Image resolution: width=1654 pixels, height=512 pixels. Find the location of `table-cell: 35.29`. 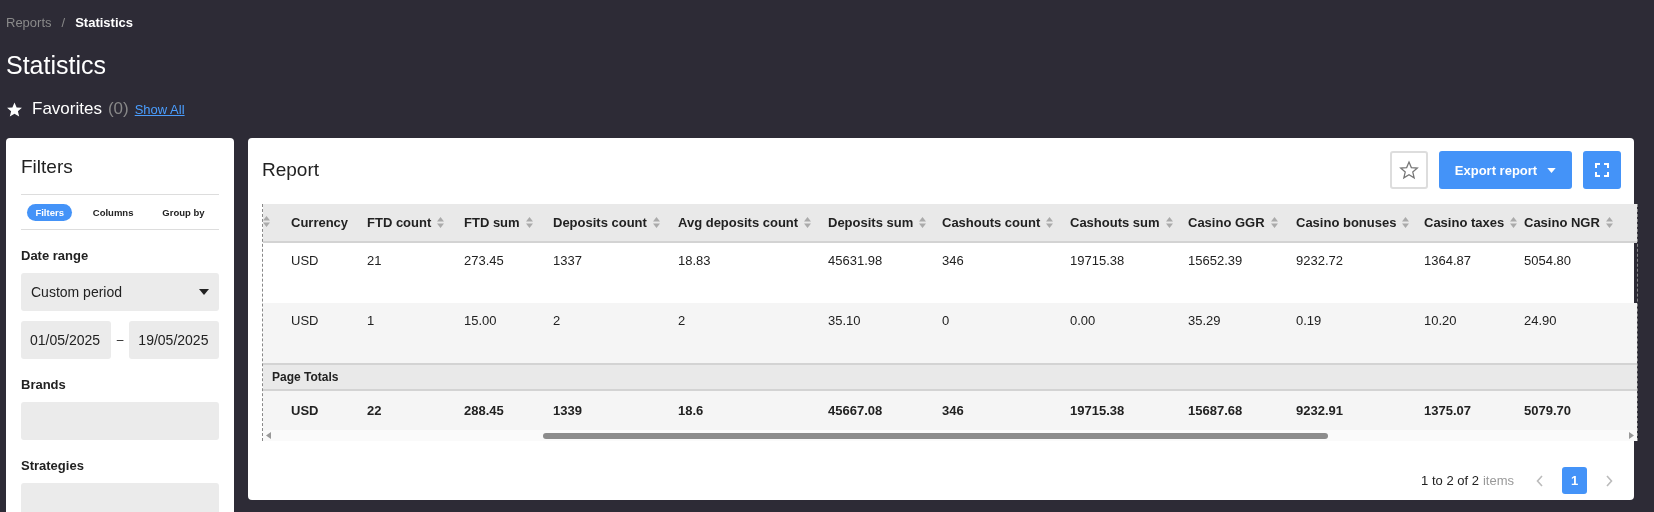

table-cell: 35.29 is located at coordinates (1204, 320).